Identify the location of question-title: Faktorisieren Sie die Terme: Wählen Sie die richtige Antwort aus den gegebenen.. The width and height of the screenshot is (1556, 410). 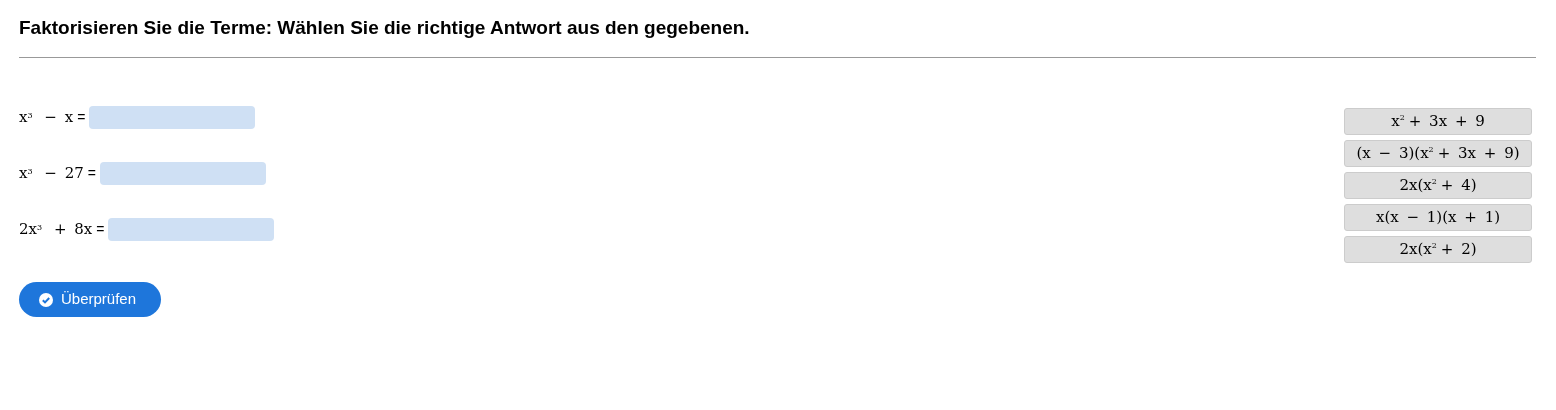
(384, 28).